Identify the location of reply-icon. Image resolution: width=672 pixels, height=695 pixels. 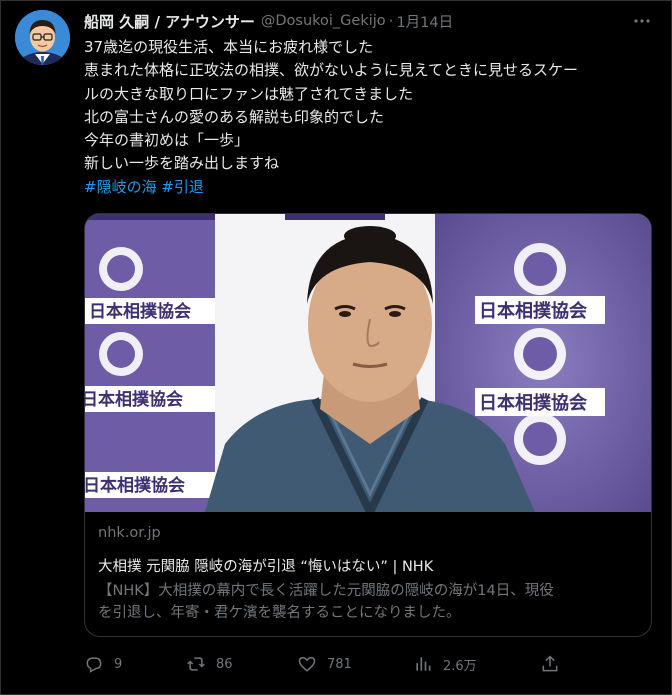
(94, 665).